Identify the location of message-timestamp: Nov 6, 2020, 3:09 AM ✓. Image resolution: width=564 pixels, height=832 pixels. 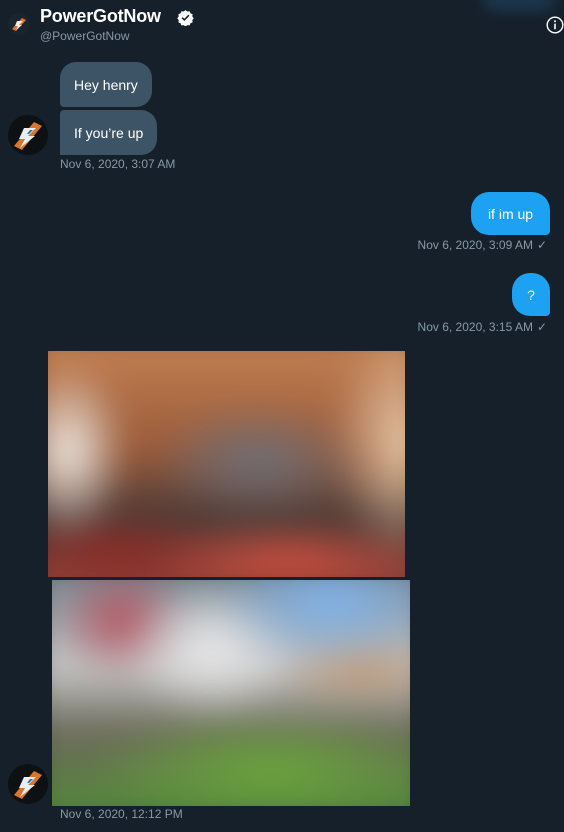
(482, 245).